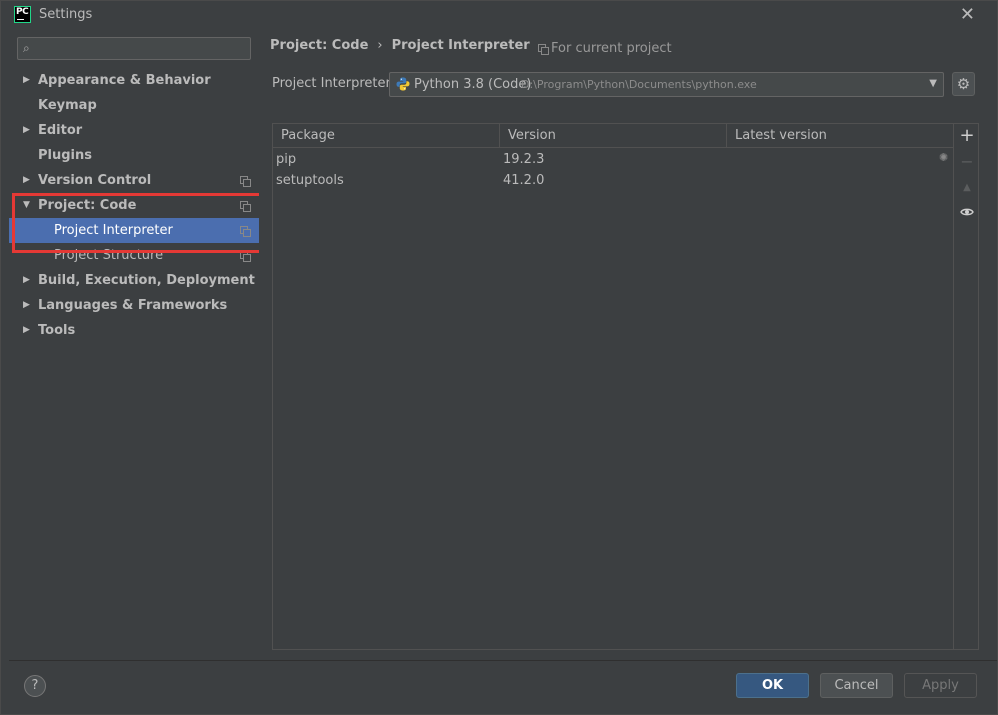  I want to click on sidebar-item-appearance-behavior: ▶ Appearance & Behavior, so click(134, 80).